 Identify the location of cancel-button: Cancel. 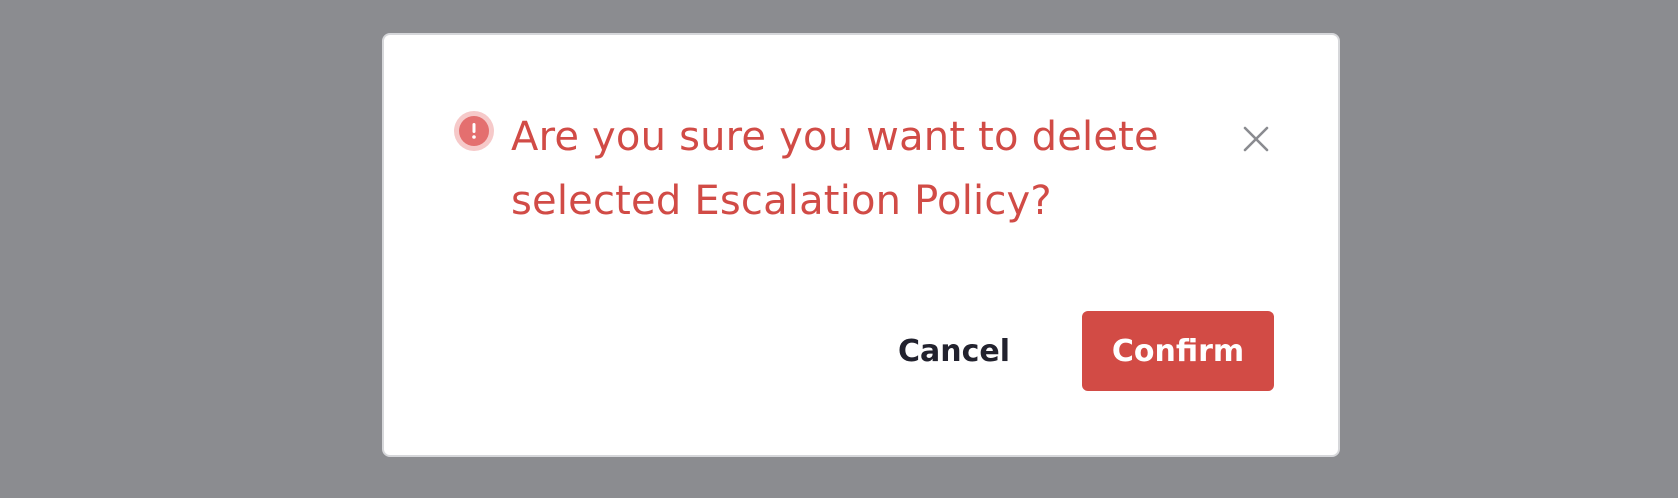
(954, 351).